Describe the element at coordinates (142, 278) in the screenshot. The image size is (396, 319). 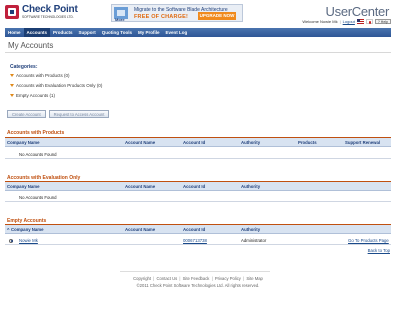
I see `footer-link-copyright: Copyright` at that location.